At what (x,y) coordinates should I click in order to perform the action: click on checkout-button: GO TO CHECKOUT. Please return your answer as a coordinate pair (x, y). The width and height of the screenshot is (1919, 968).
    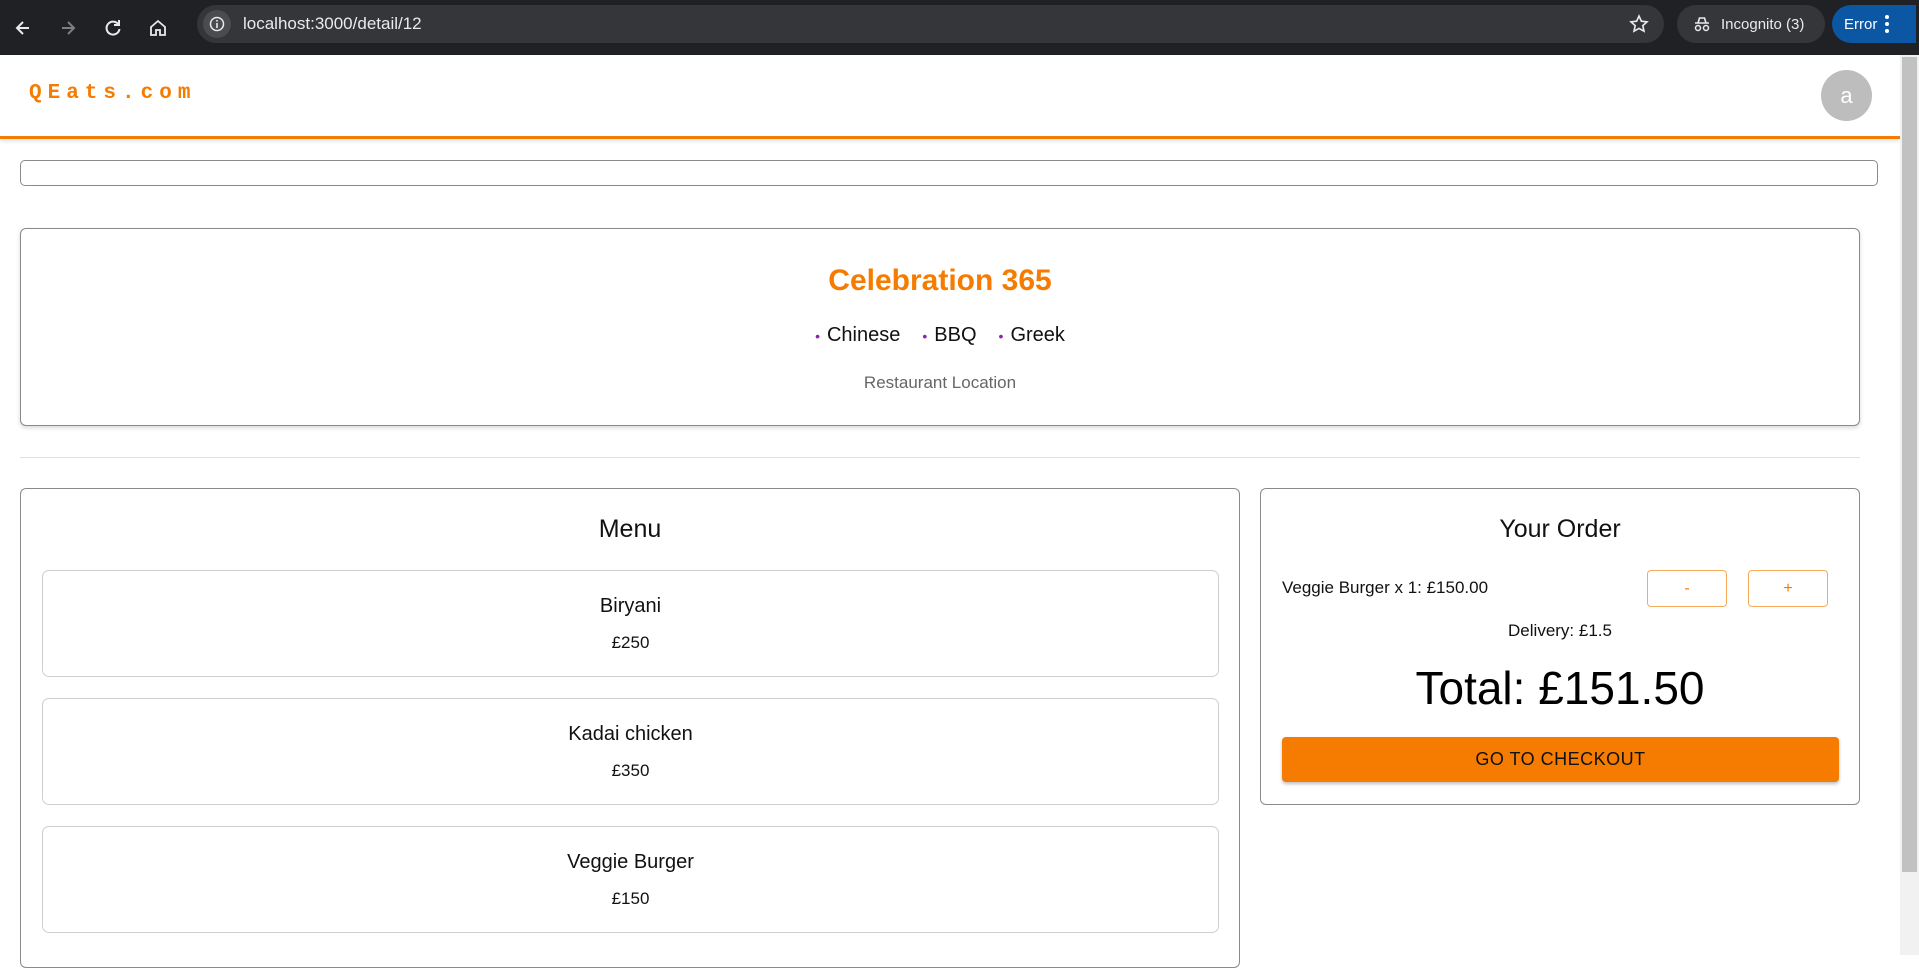
    Looking at the image, I should click on (1560, 759).